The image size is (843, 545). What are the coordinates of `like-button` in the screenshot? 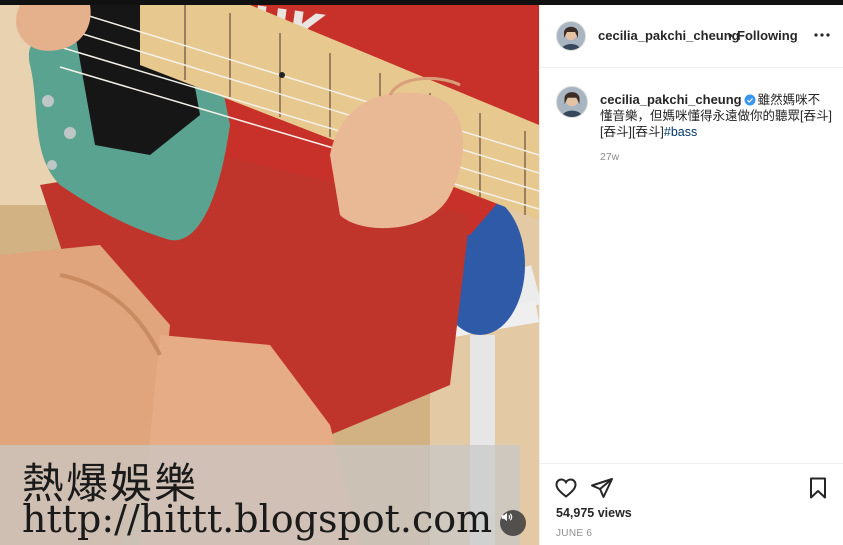 It's located at (566, 490).